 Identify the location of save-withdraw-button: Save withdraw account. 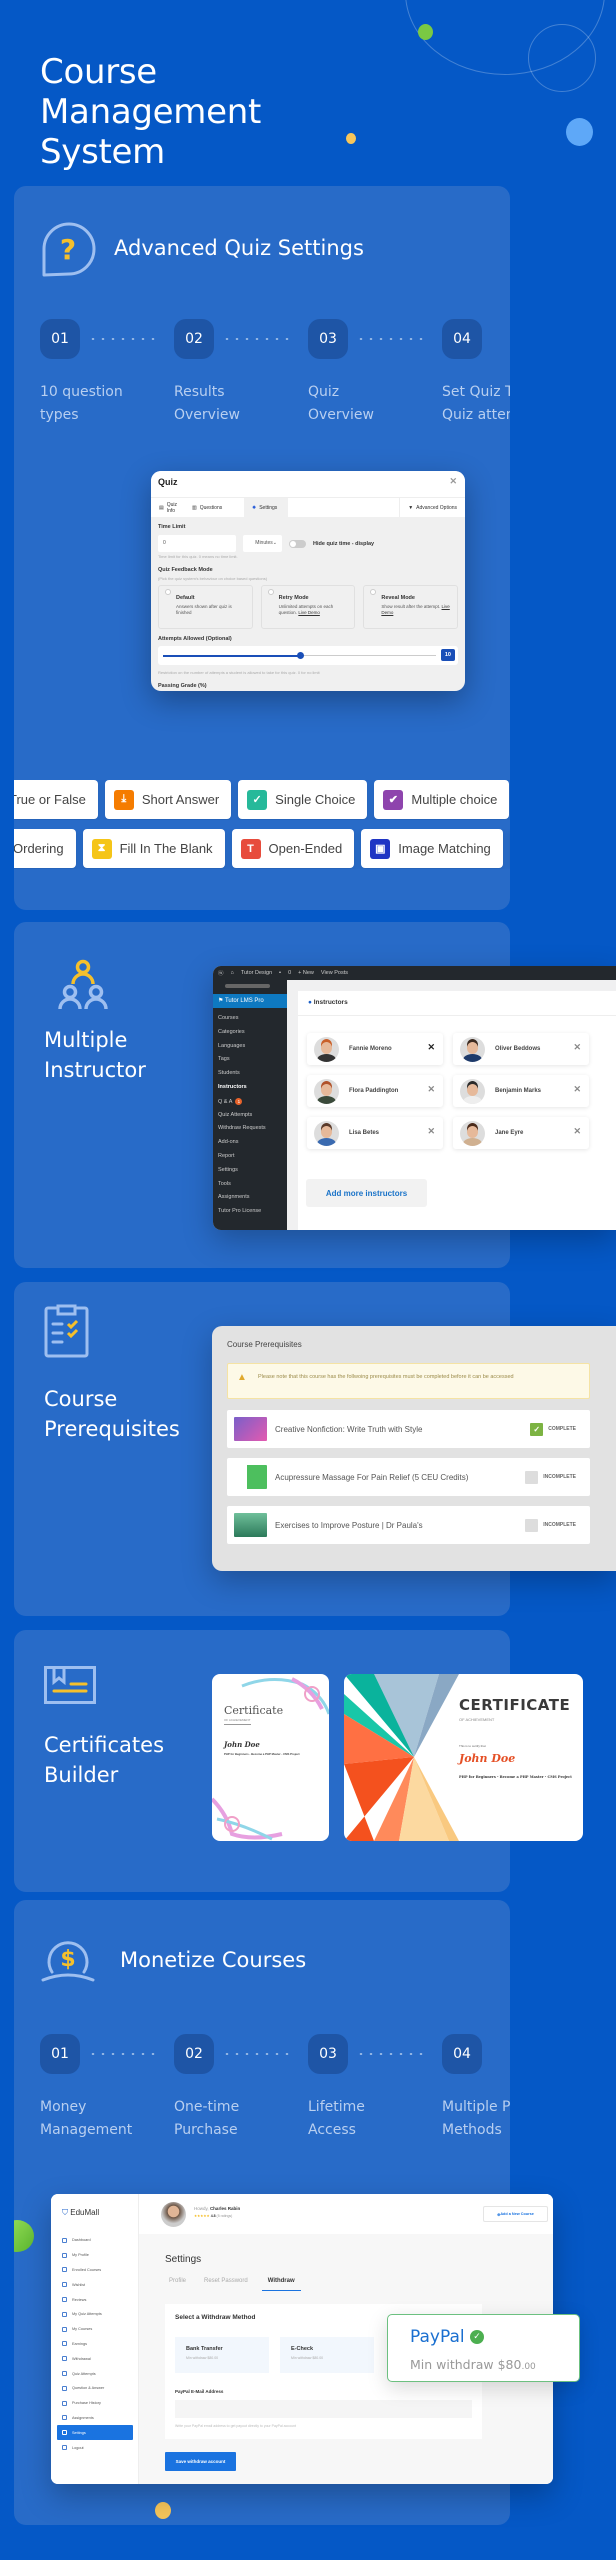
(200, 2461).